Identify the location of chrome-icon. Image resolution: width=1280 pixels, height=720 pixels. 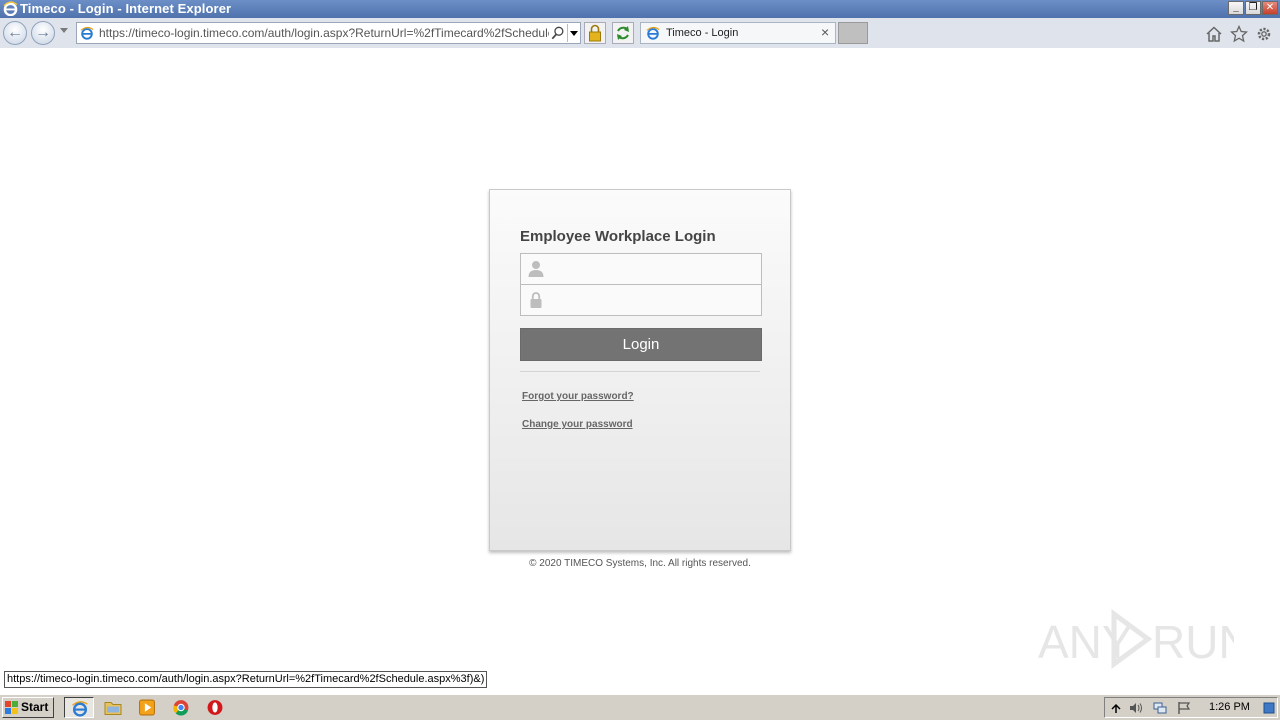
(181, 708).